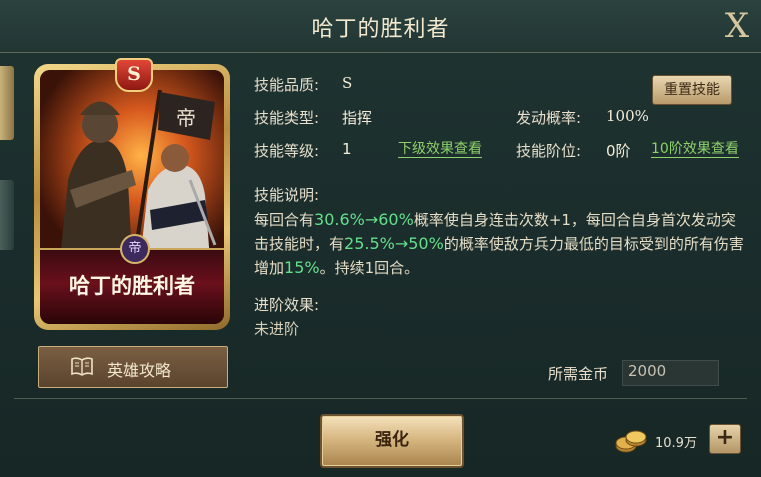 The width and height of the screenshot is (761, 477). Describe the element at coordinates (549, 118) in the screenshot. I see `chance-label: 发动概率:` at that location.